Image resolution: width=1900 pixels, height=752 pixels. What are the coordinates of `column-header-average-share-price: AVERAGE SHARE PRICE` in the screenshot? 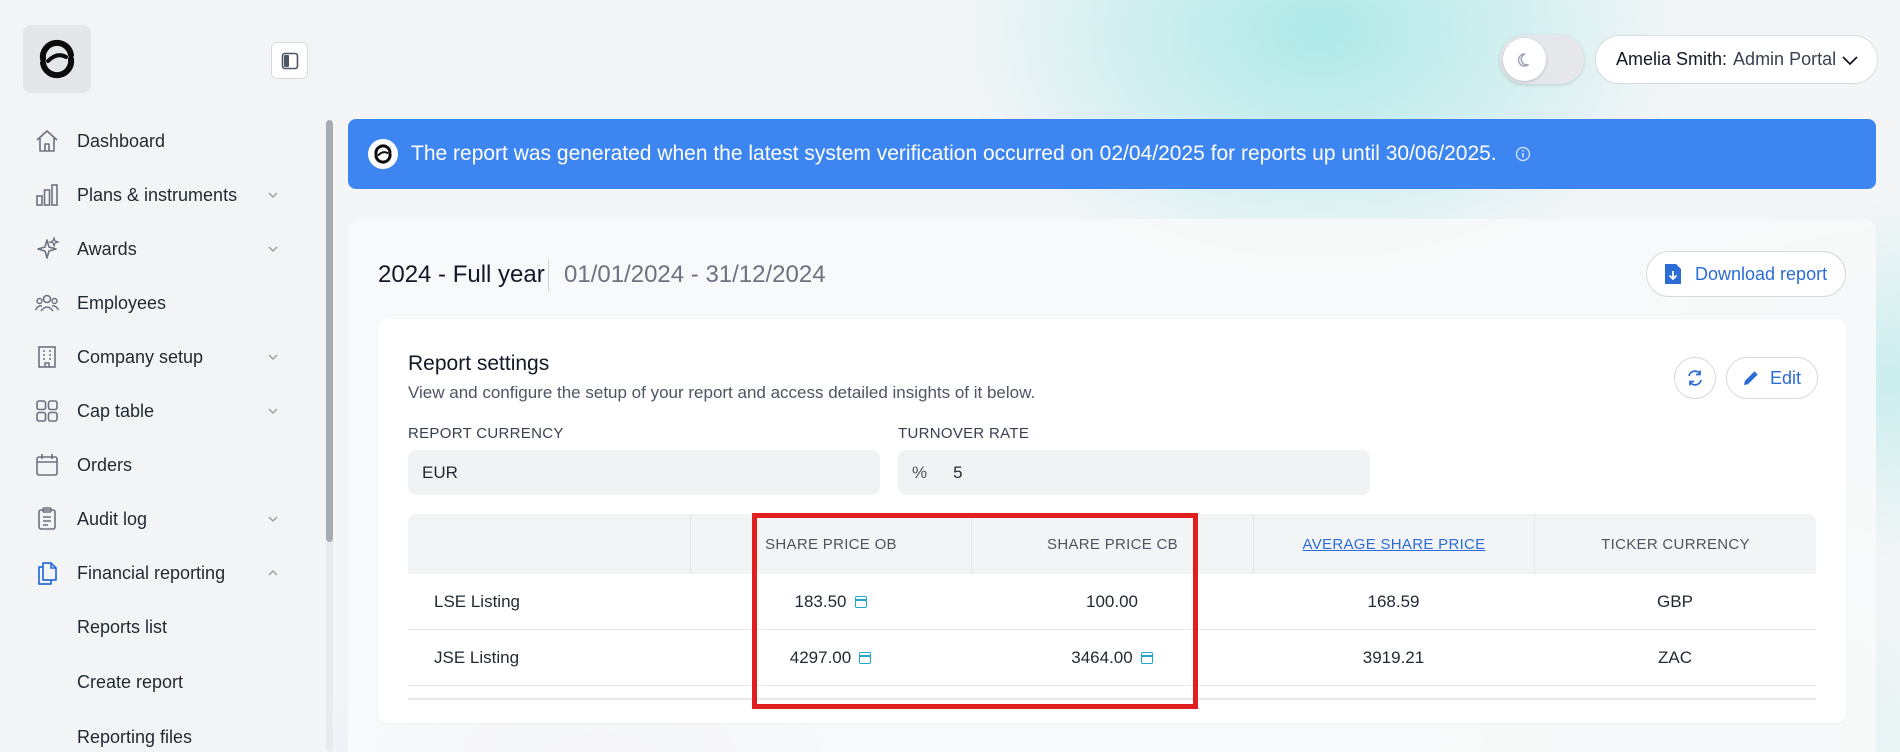 It's located at (1393, 544).